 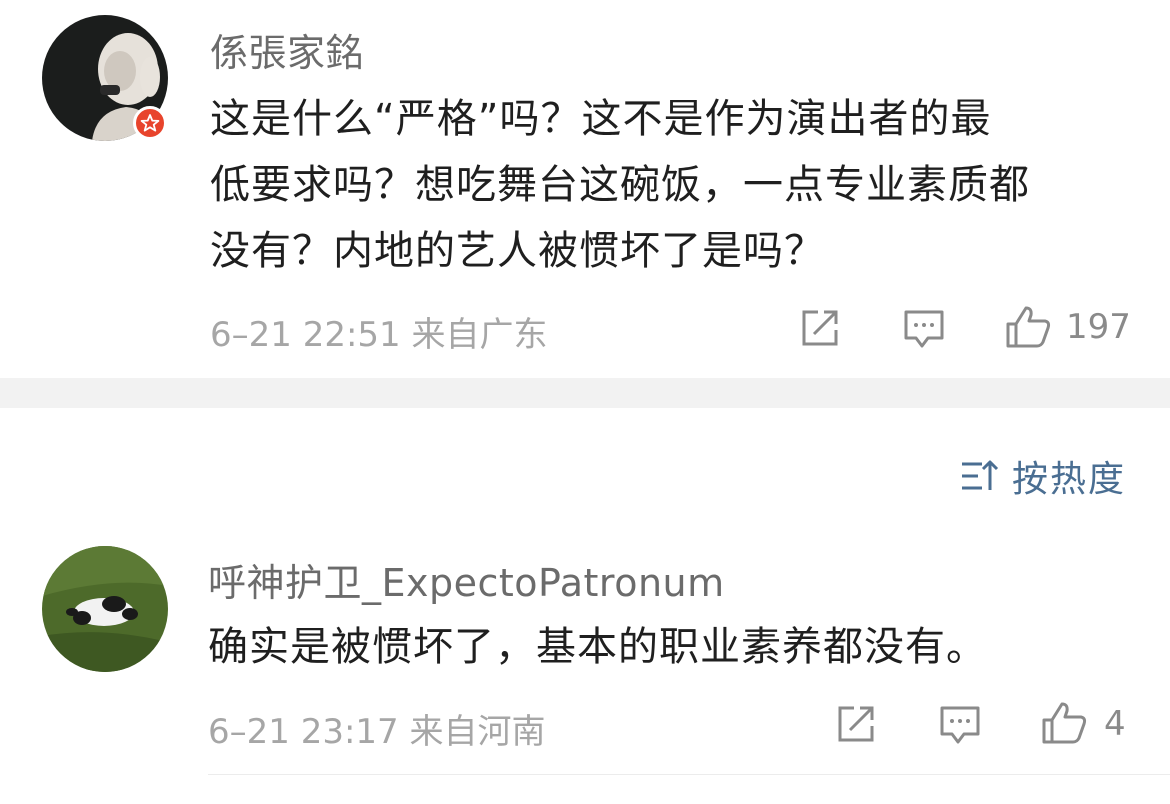 I want to click on sort-icon, so click(x=980, y=475).